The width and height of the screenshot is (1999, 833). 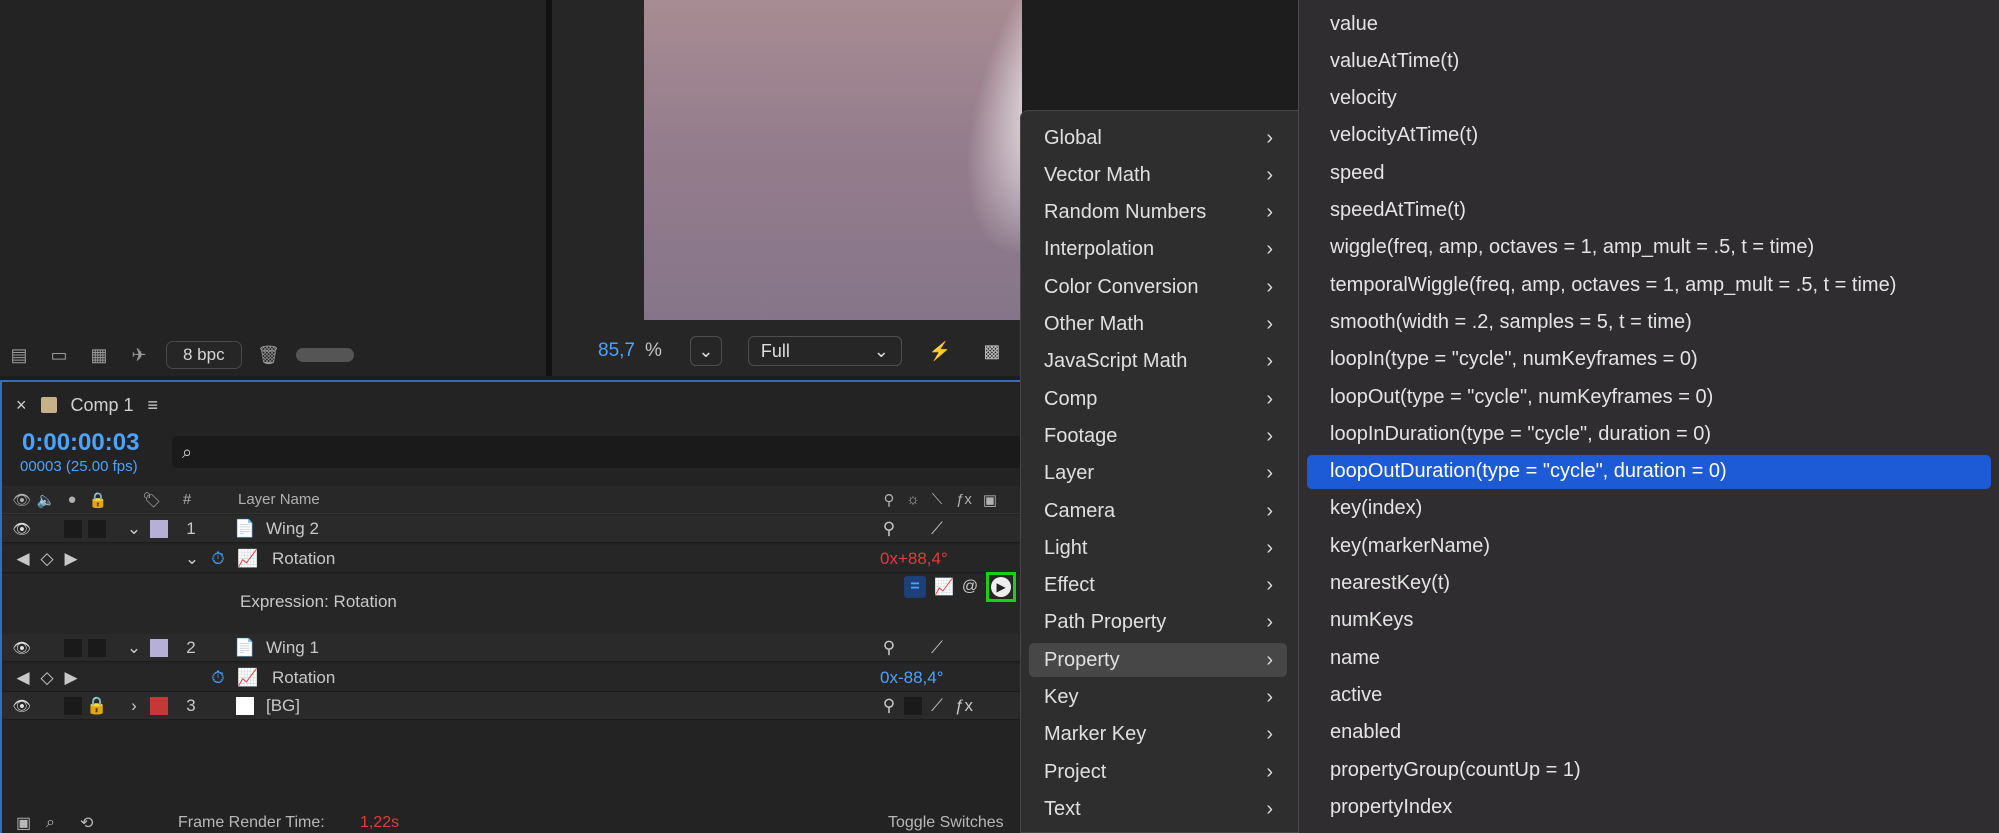 What do you see at coordinates (944, 587) in the screenshot?
I see `expression-graph-icon: 📈` at bounding box center [944, 587].